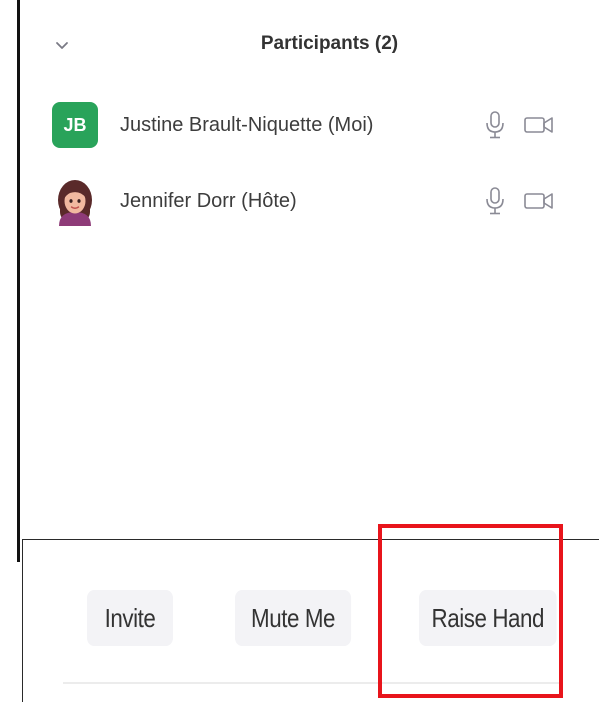  Describe the element at coordinates (329, 43) in the screenshot. I see `panel-title: Participants (2)` at that location.